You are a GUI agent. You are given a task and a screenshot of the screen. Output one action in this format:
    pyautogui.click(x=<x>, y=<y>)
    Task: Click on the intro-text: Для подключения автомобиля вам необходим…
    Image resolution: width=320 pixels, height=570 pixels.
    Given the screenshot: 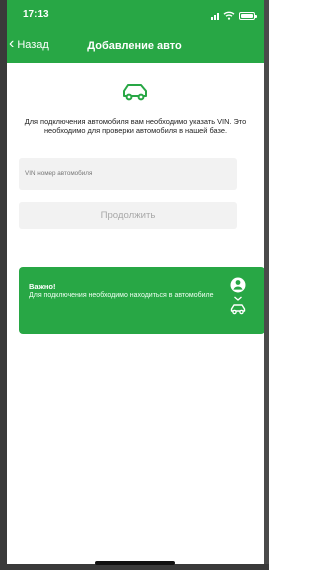 What is the action you would take?
    pyautogui.click(x=135, y=126)
    